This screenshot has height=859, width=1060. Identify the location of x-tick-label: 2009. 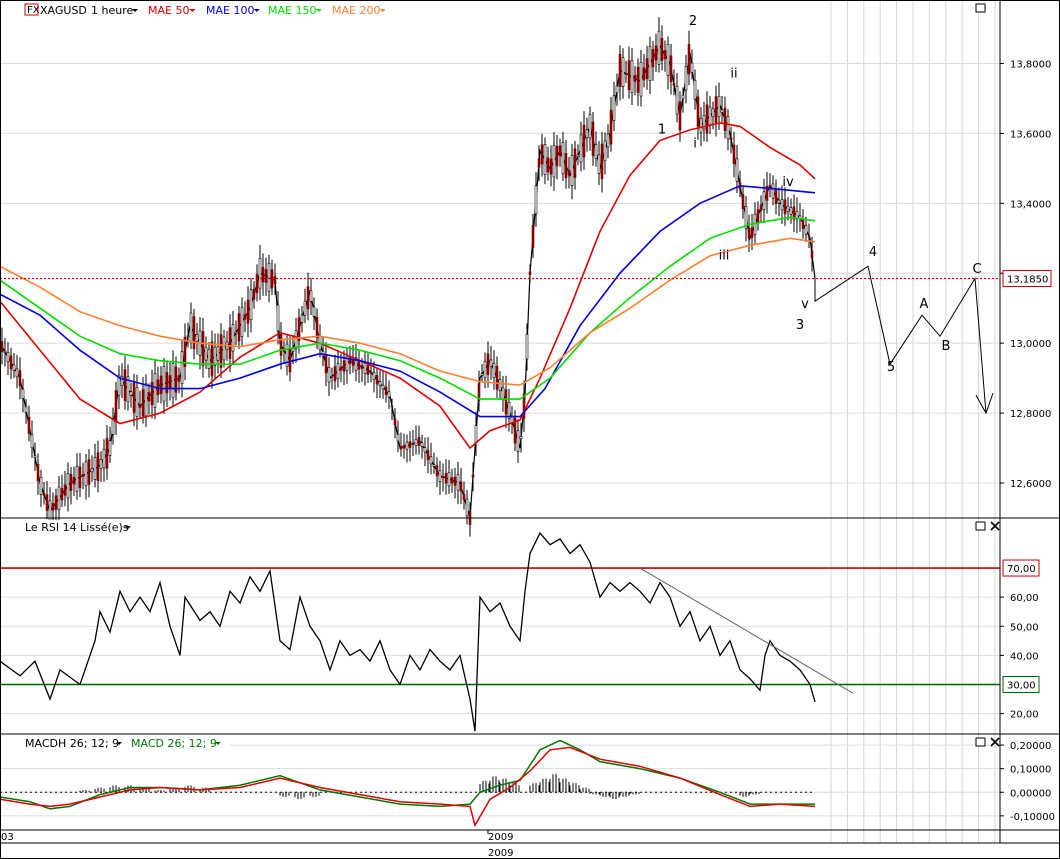
(500, 837).